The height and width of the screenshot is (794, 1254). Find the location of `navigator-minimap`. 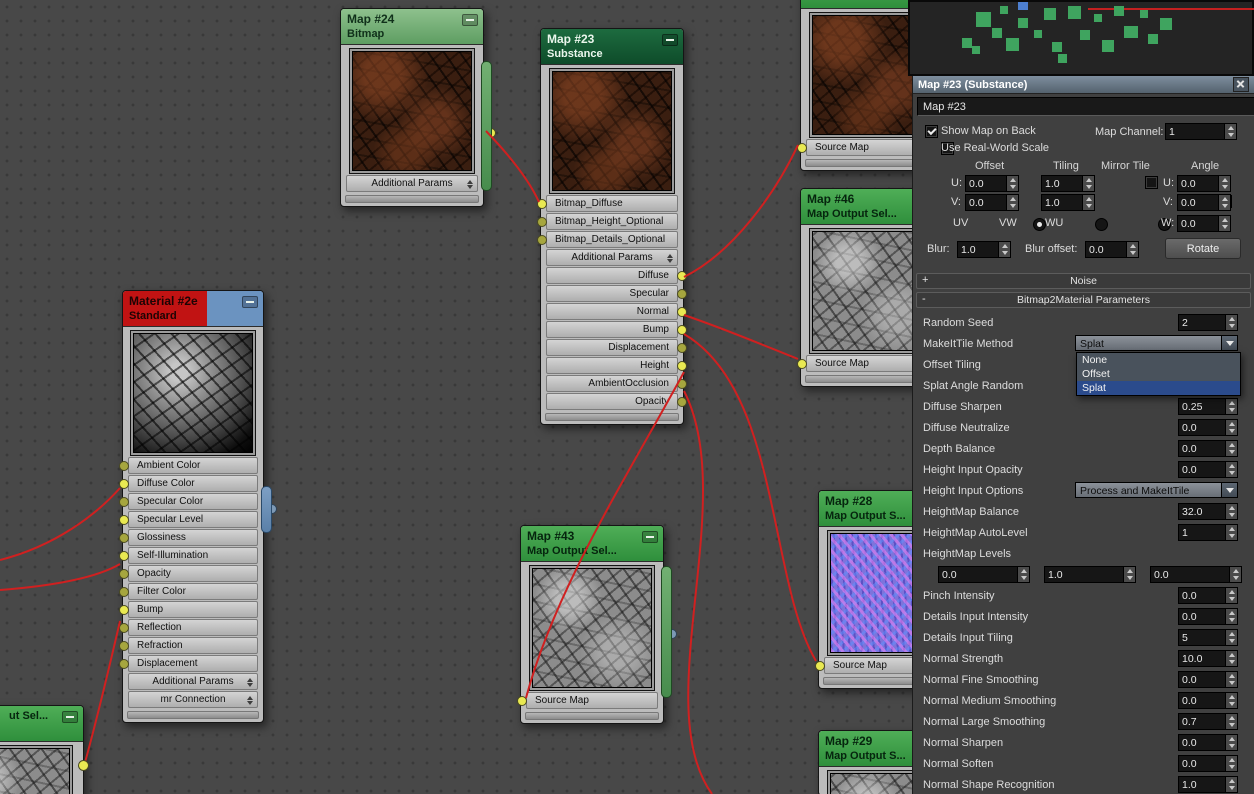

navigator-minimap is located at coordinates (1081, 38).